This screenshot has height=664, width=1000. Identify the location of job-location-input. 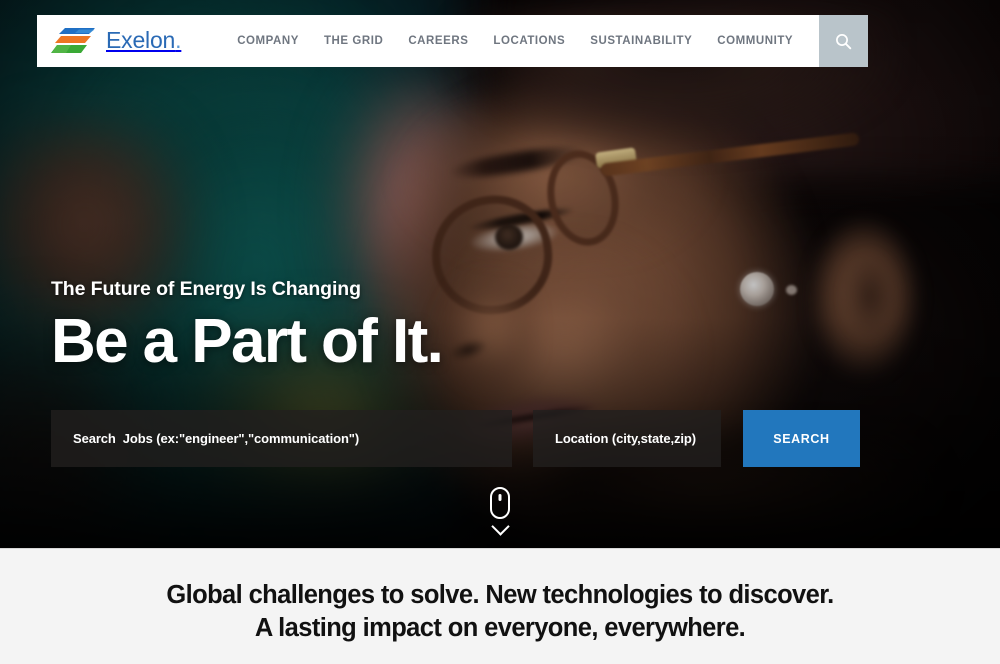
(627, 438).